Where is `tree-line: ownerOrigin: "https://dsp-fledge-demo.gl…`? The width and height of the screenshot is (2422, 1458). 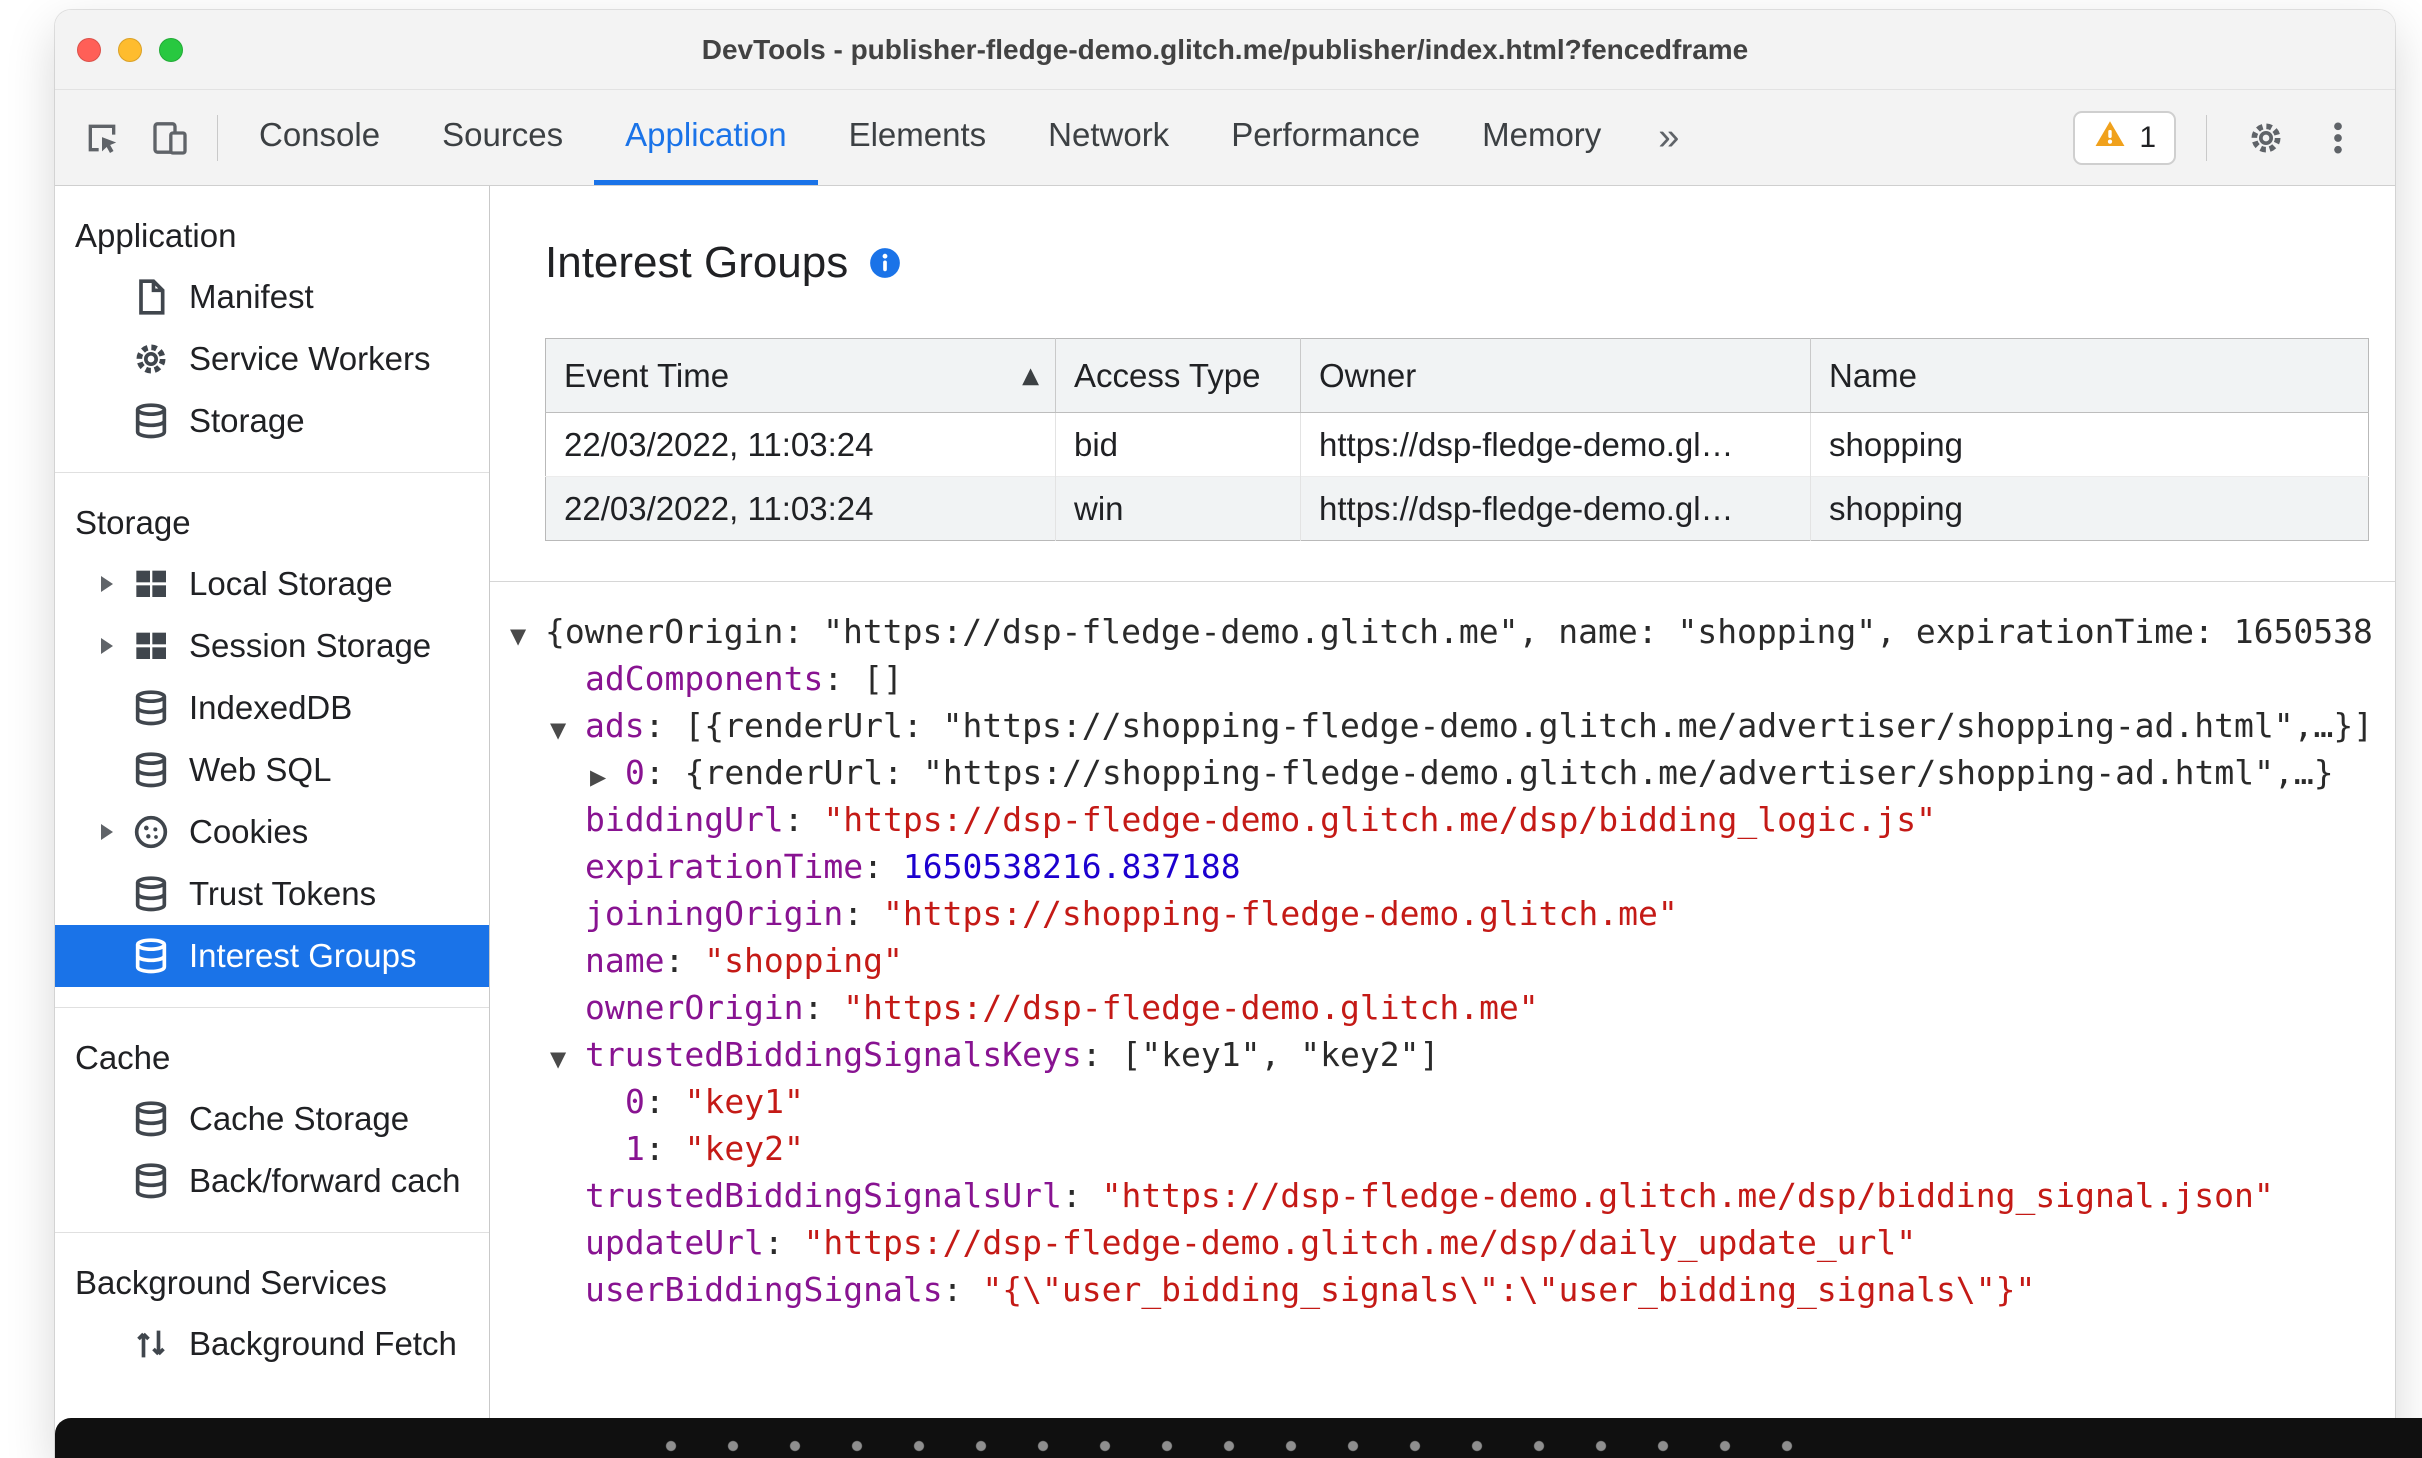
tree-line: ownerOrigin: "https://dsp-fledge-demo.gl… is located at coordinates (1452, 1007).